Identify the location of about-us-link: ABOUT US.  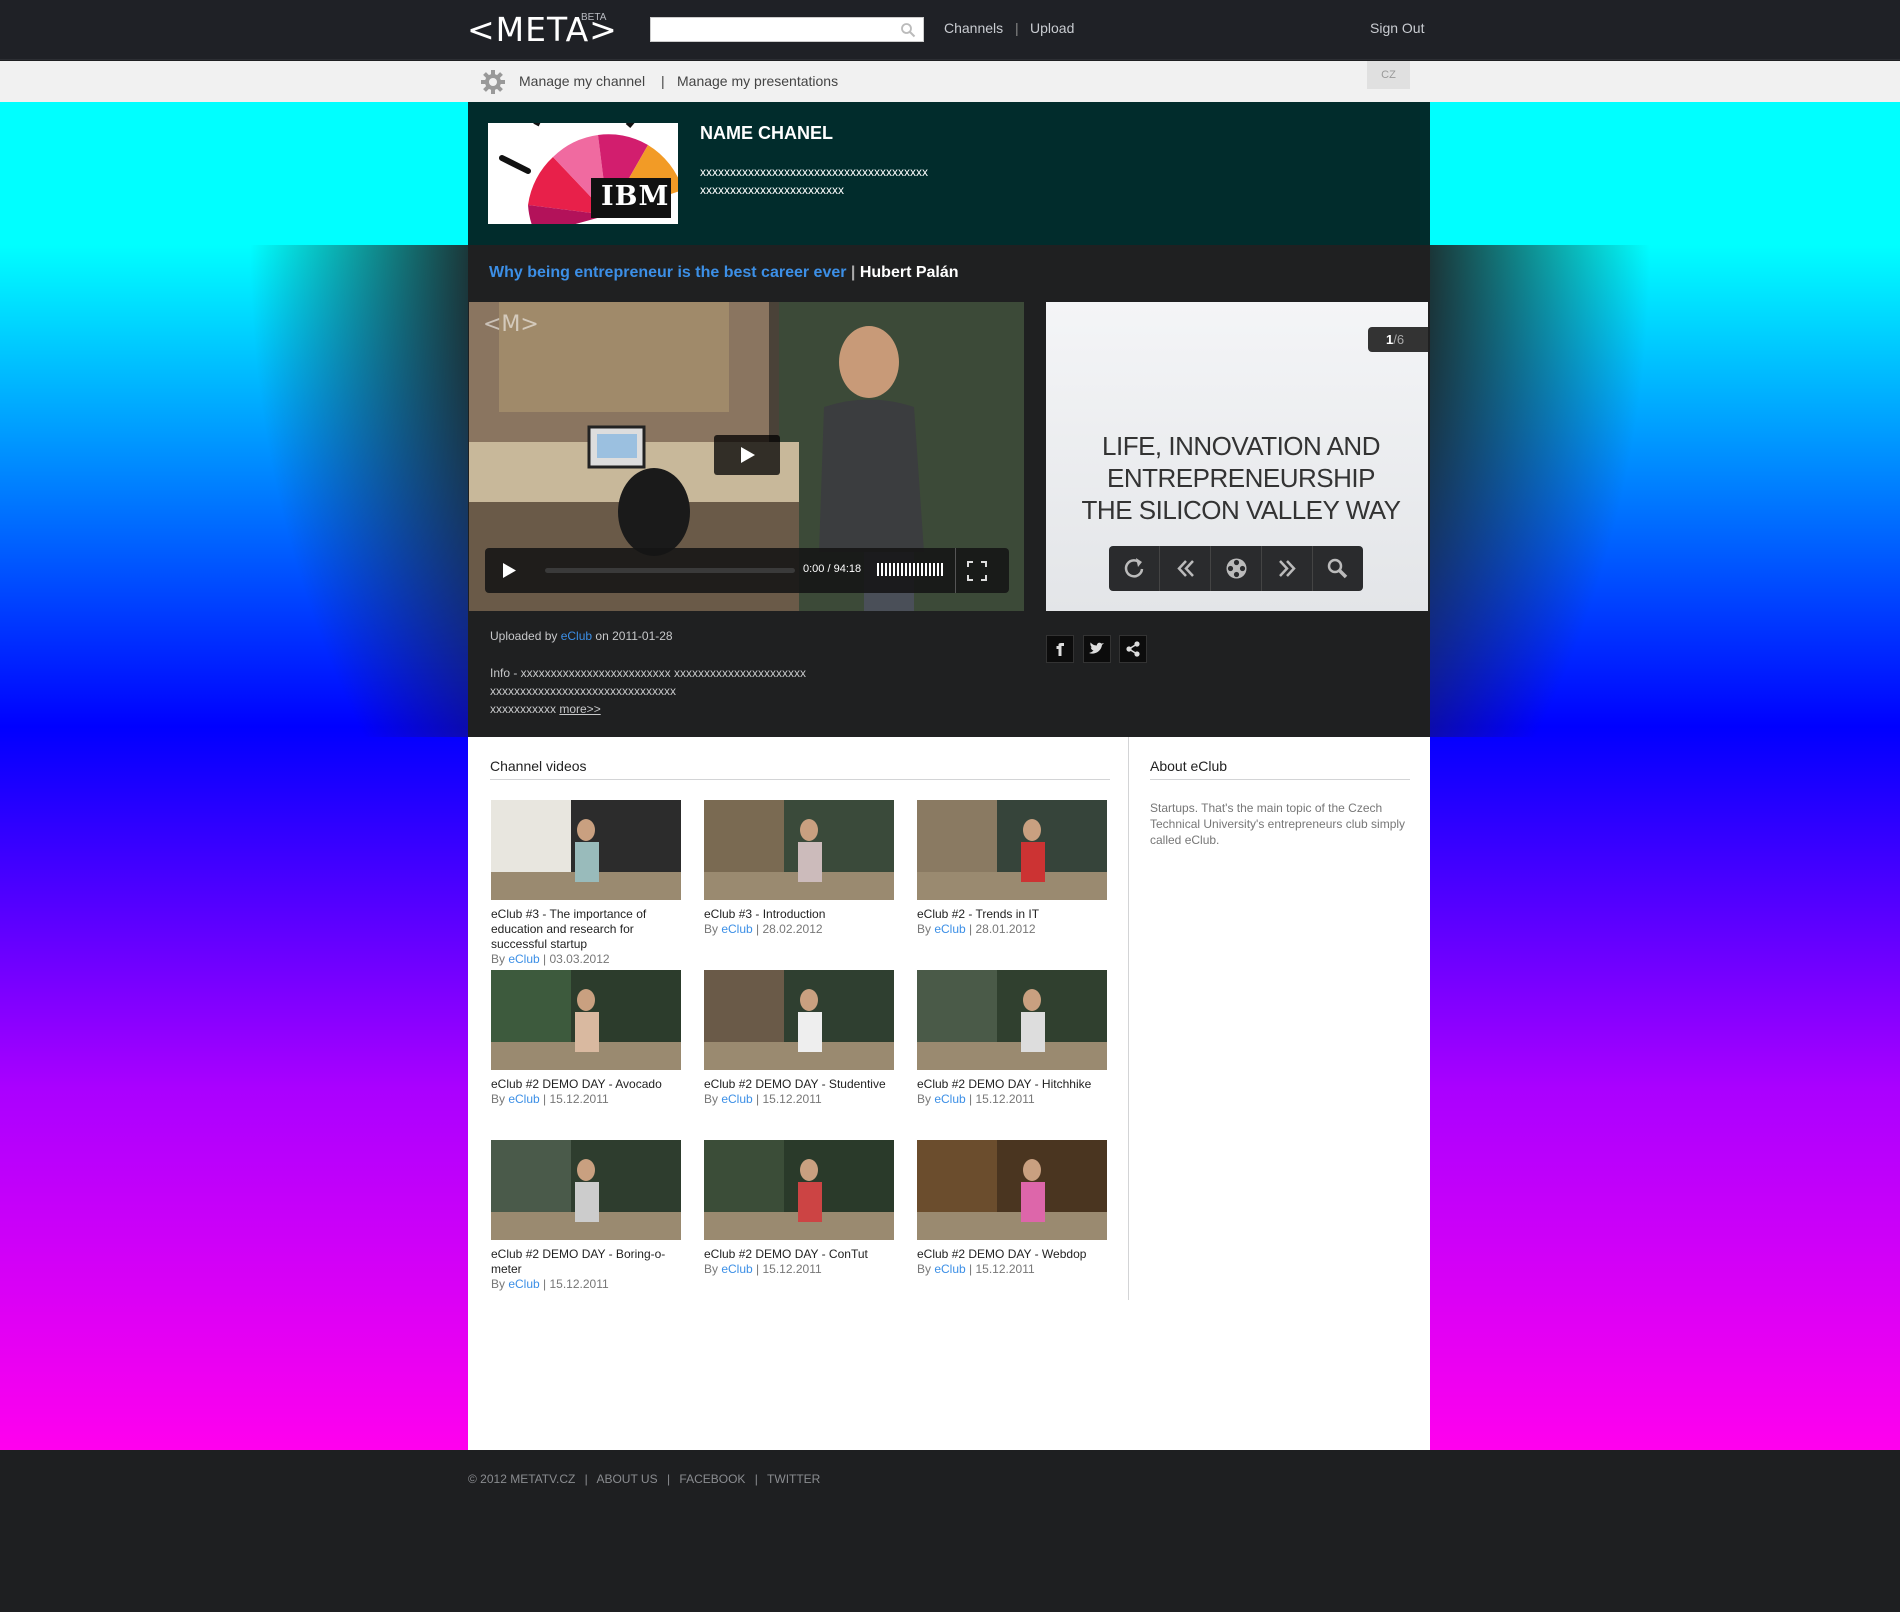
(626, 1479).